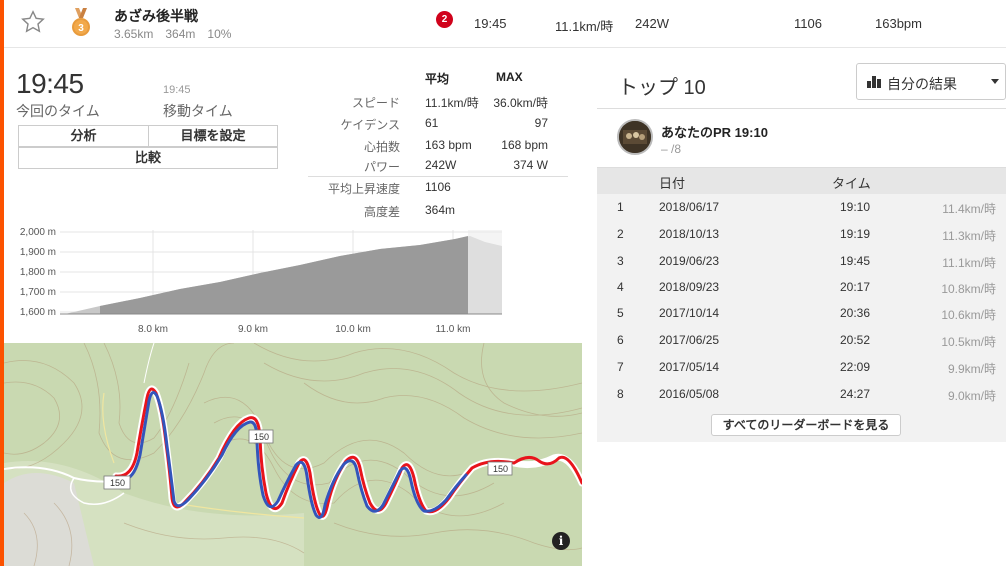 This screenshot has height=566, width=1006. What do you see at coordinates (38, 252) in the screenshot?
I see `y-tick: 1,900 m` at bounding box center [38, 252].